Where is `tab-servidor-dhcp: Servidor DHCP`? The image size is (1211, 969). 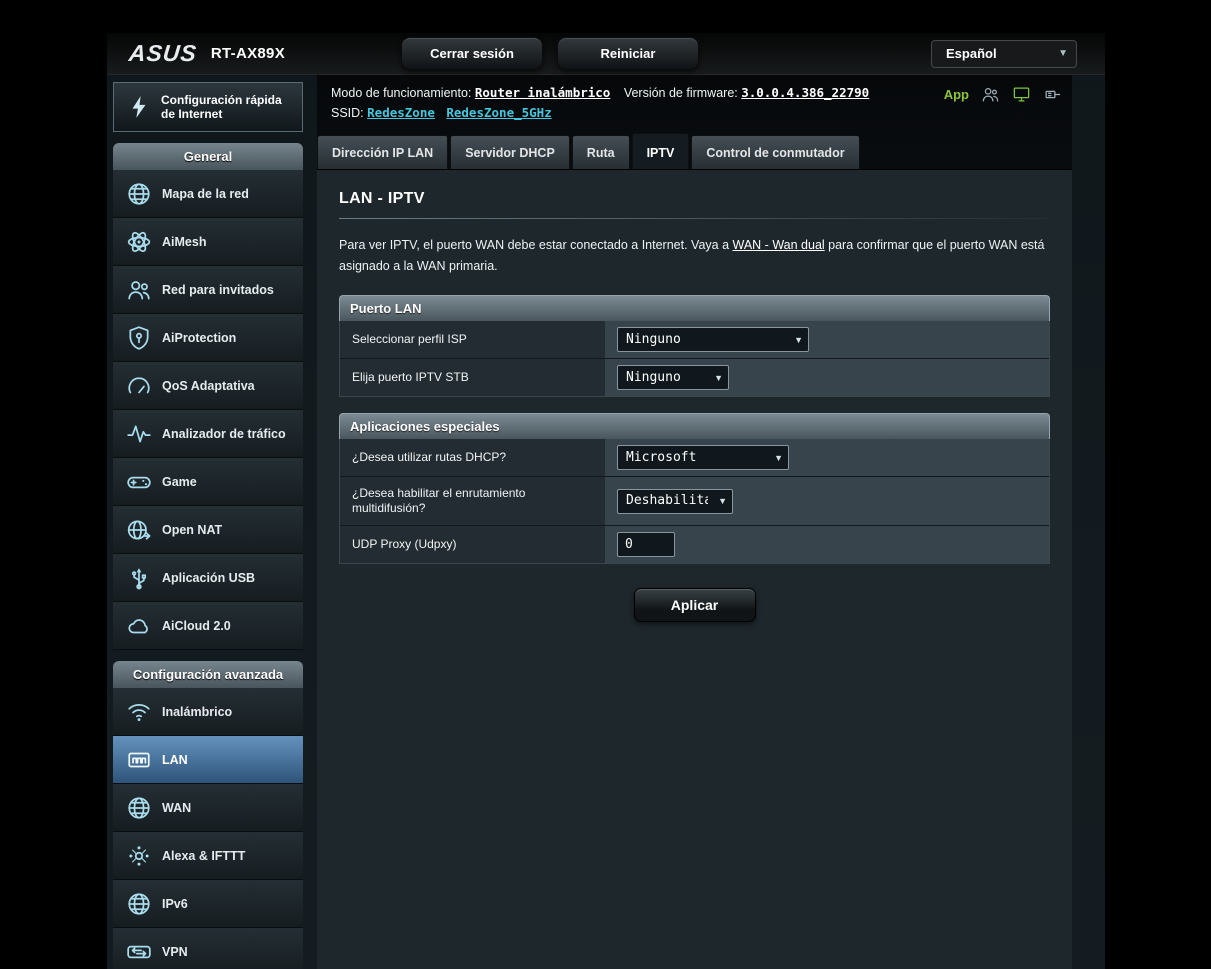 tab-servidor-dhcp: Servidor DHCP is located at coordinates (510, 152).